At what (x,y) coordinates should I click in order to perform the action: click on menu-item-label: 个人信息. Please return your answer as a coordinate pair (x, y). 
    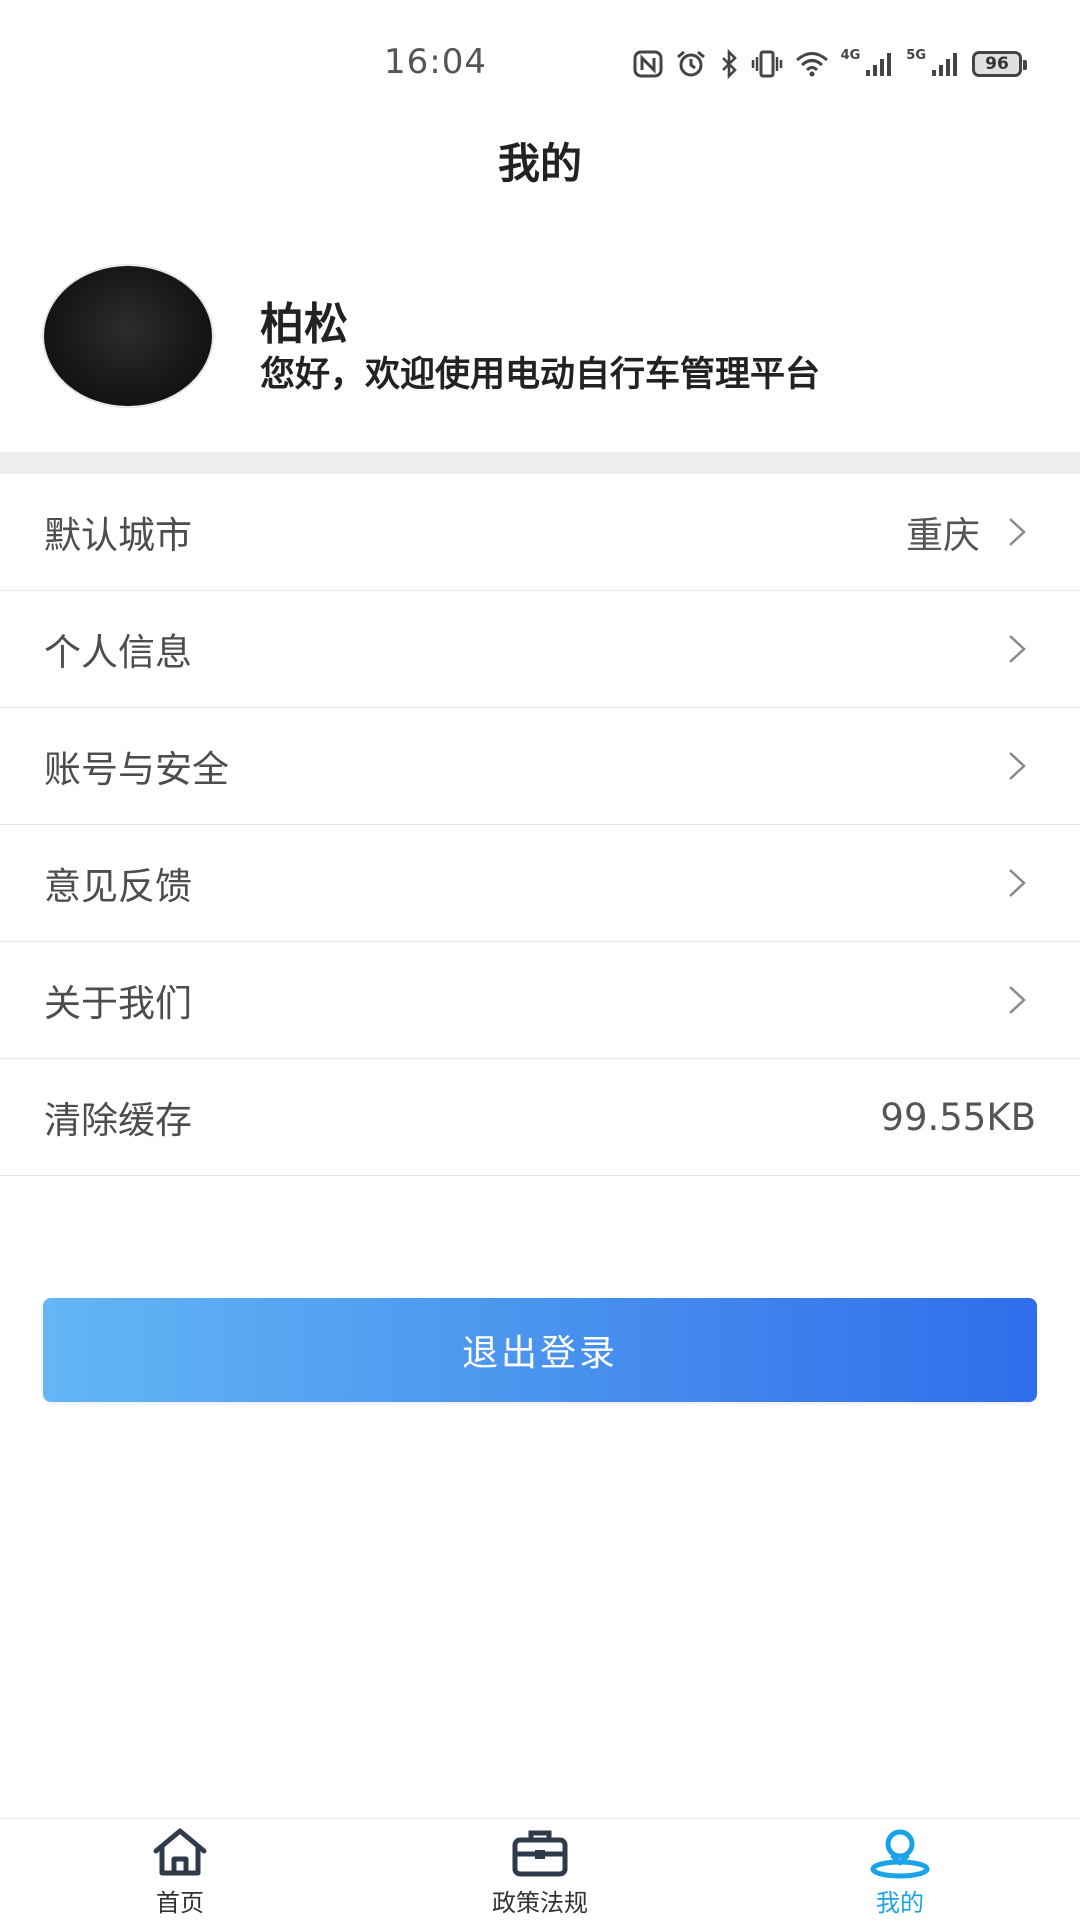
    Looking at the image, I should click on (118, 652).